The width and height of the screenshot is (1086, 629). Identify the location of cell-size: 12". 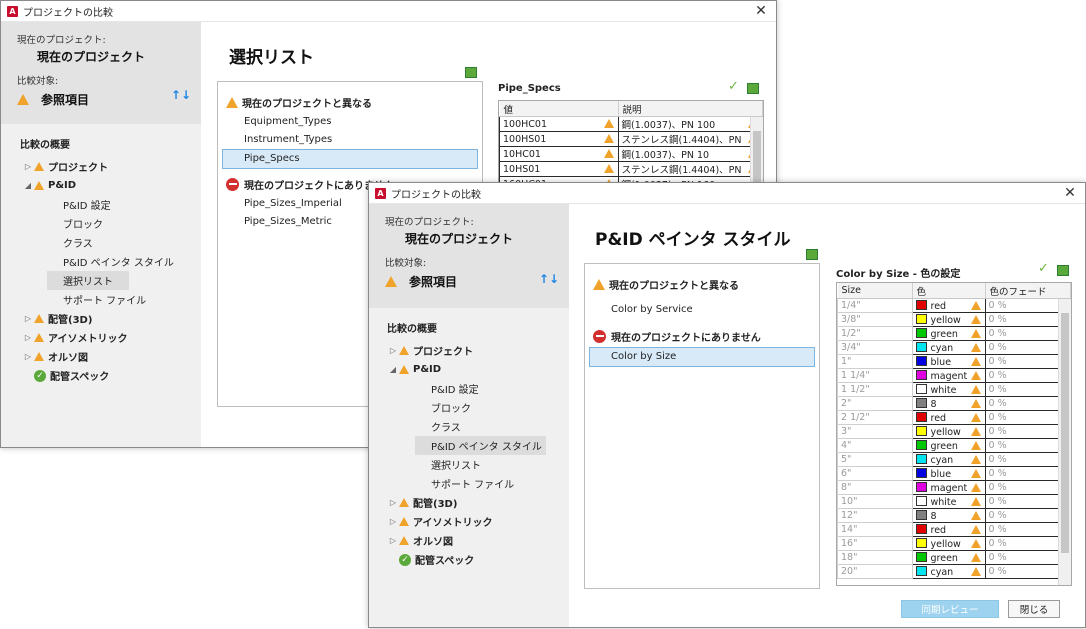
(875, 515).